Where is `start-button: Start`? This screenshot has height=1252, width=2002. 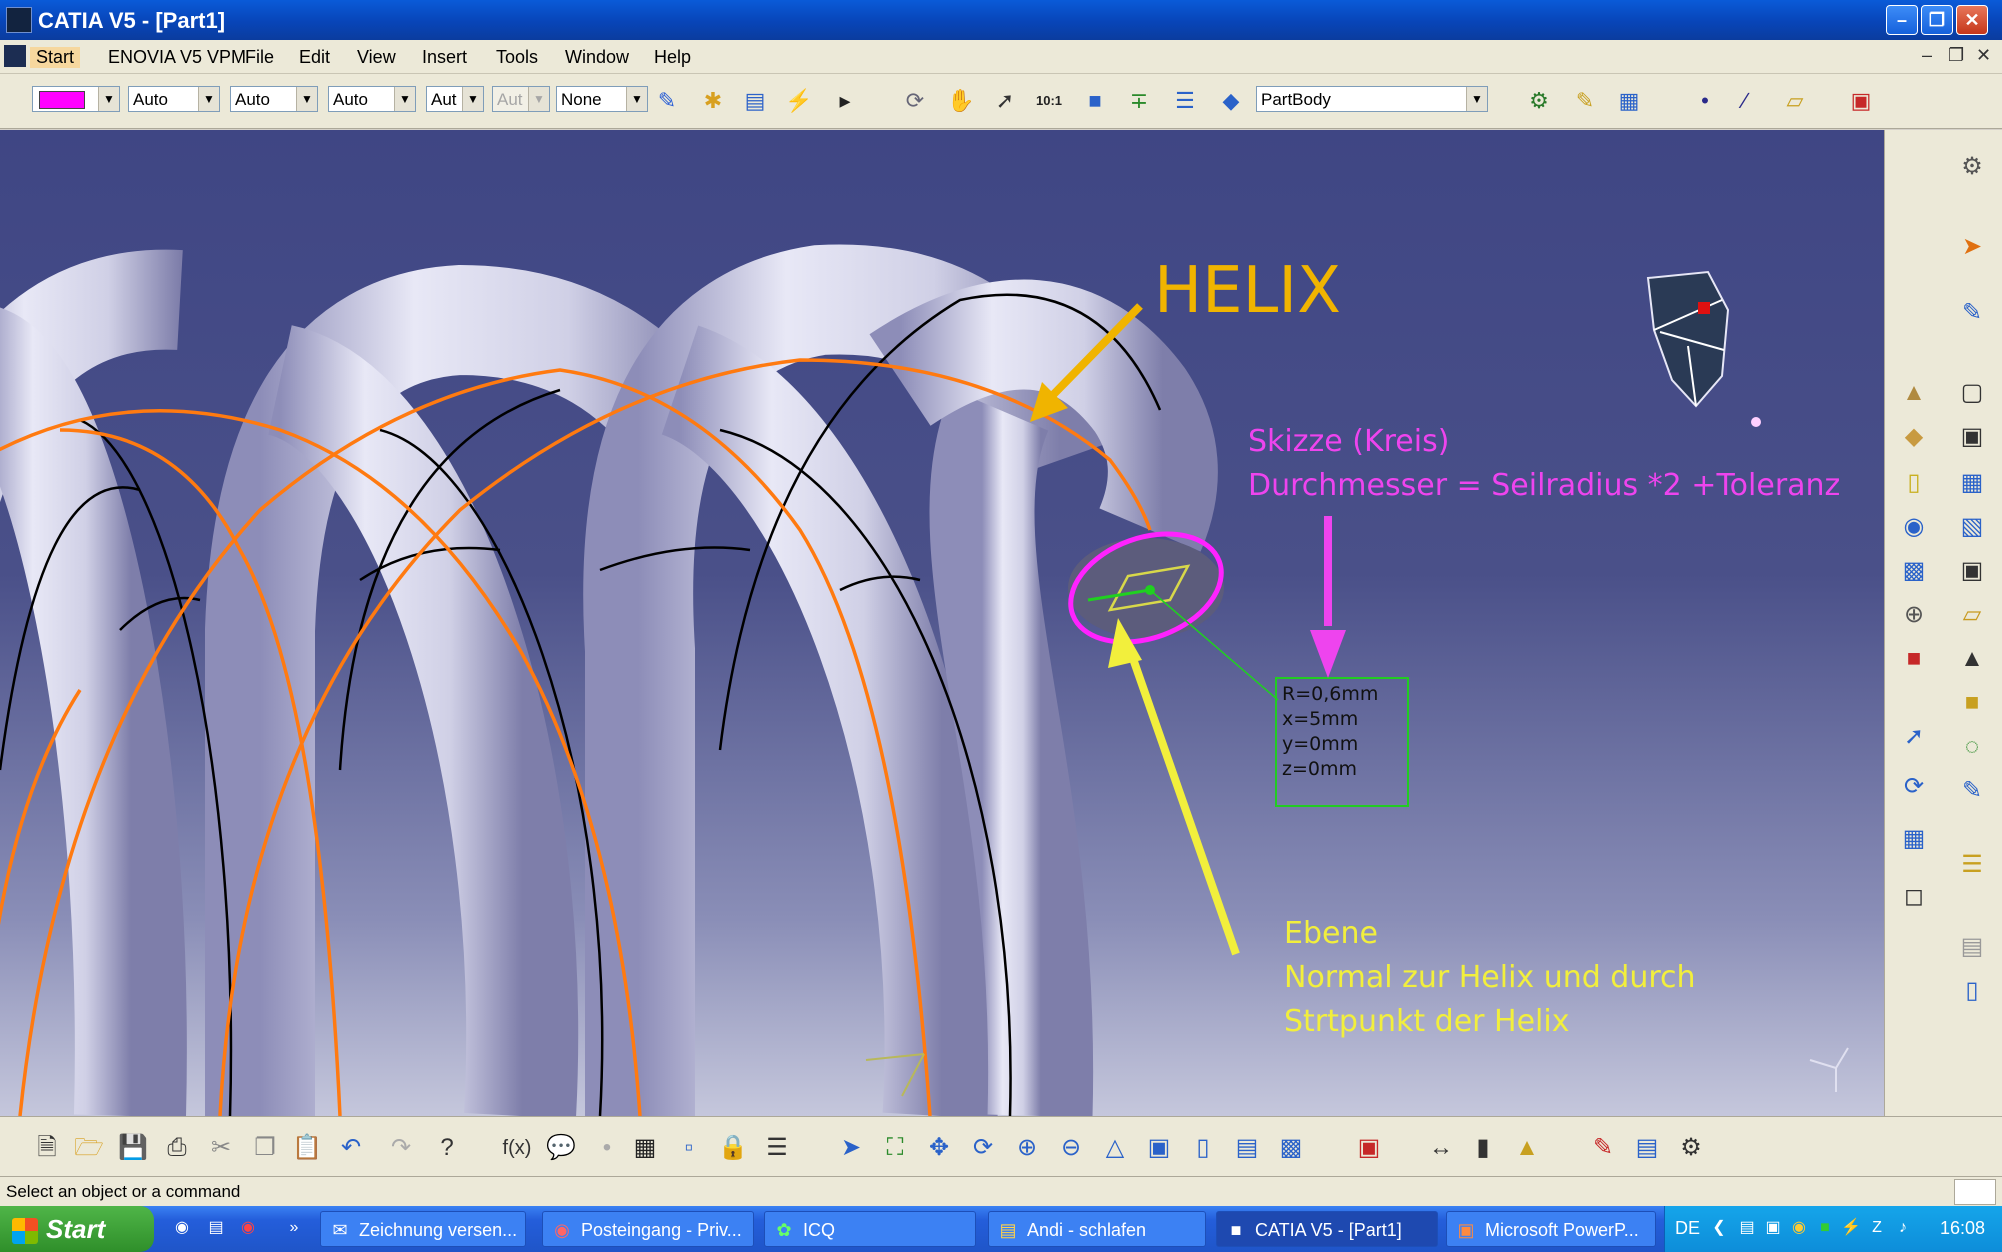
start-button: Start is located at coordinates (77, 1229).